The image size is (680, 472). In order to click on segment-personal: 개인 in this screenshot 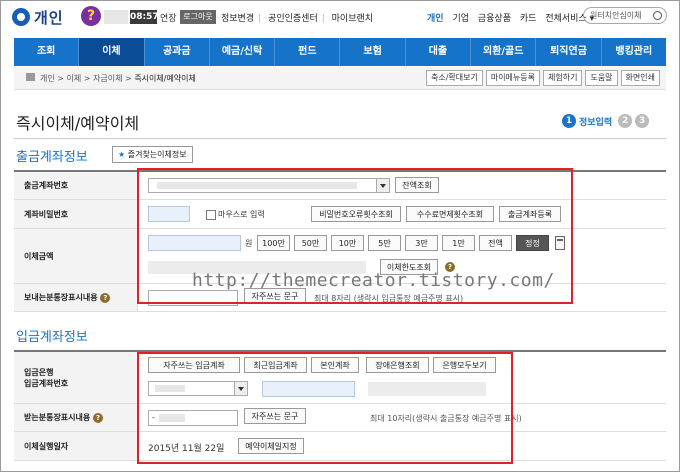, I will do `click(435, 19)`.